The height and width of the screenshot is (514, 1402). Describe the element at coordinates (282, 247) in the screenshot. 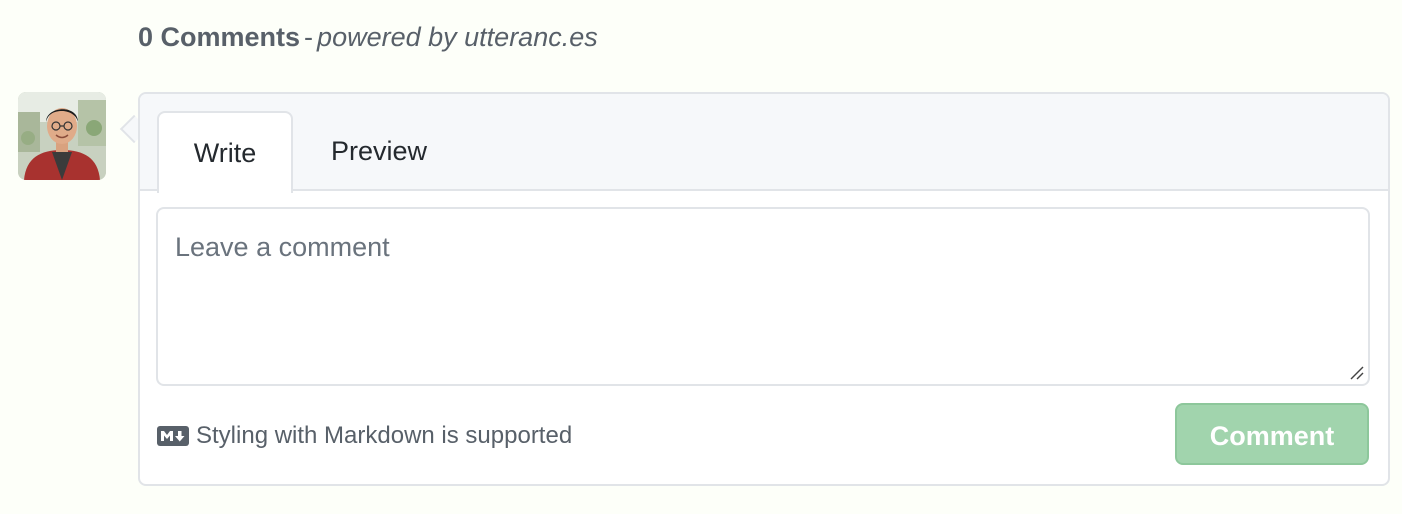

I see `comment-placeholder: Leave a comment` at that location.